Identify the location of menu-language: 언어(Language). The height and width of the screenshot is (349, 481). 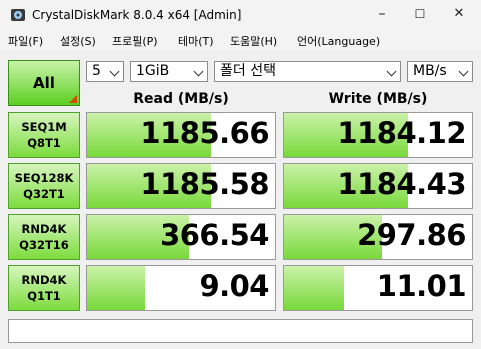
(338, 41).